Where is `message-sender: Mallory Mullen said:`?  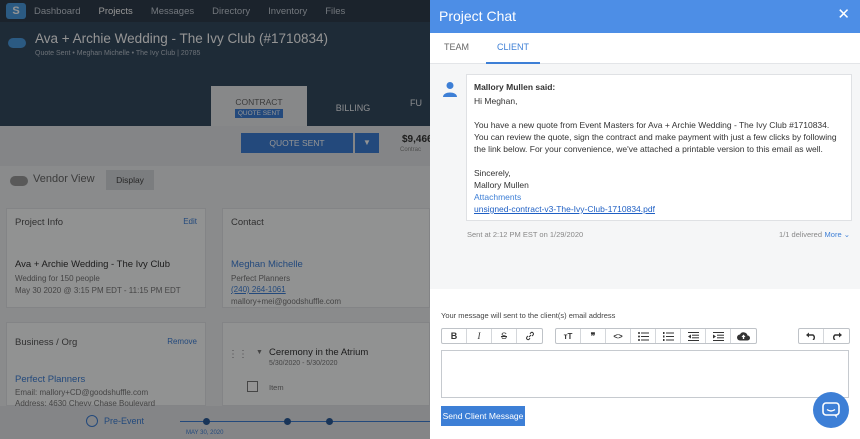 message-sender: Mallory Mullen said: is located at coordinates (515, 87).